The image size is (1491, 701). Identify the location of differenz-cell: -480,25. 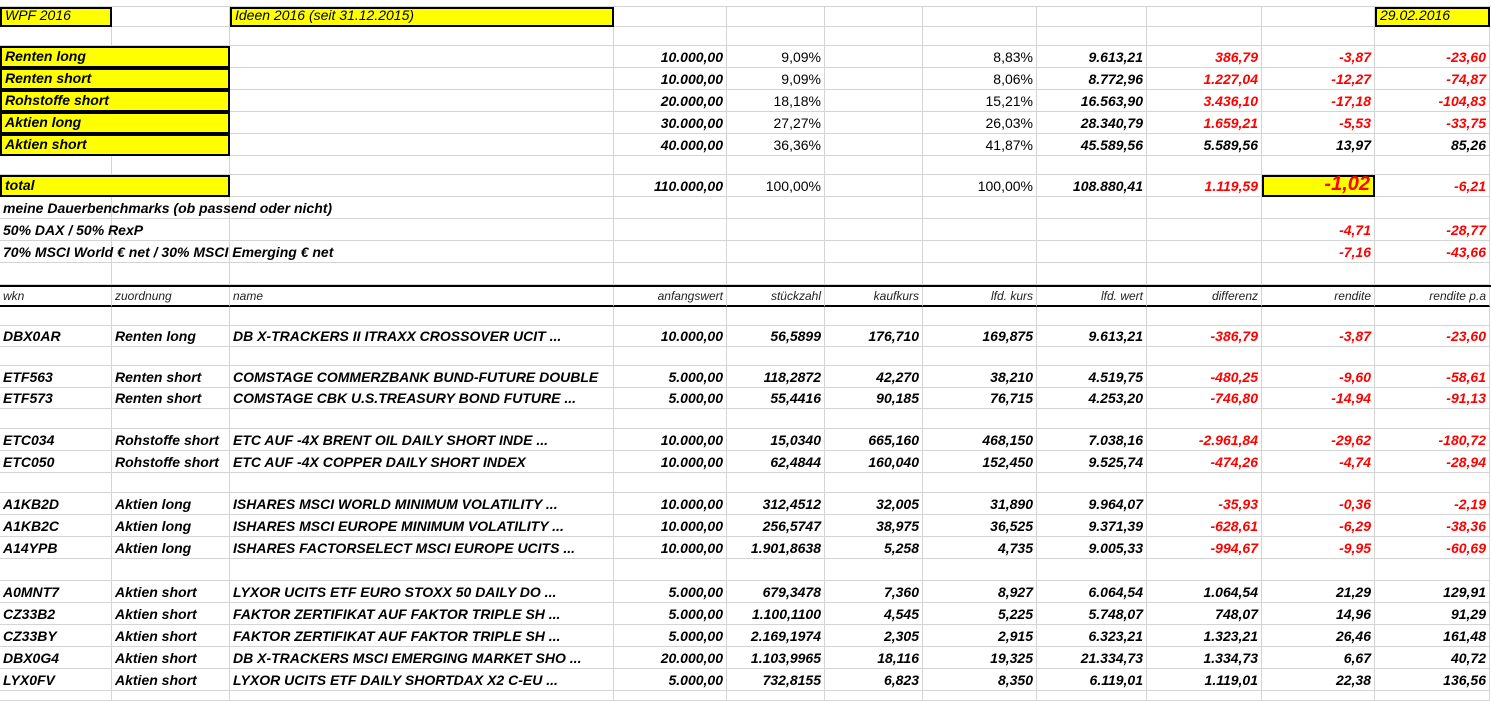
(1204, 377).